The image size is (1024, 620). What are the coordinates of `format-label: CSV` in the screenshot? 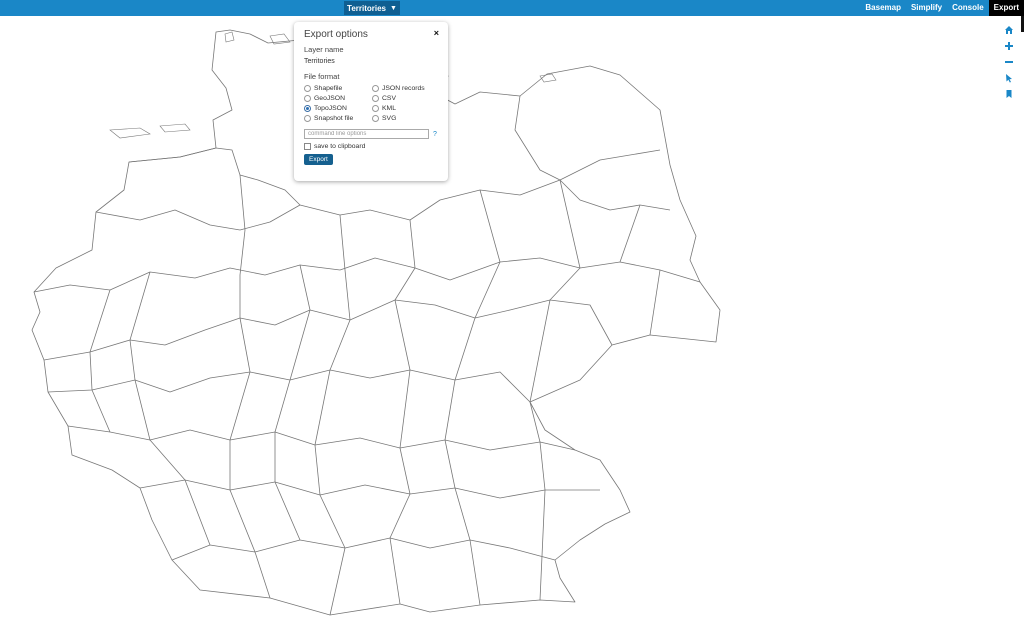 It's located at (389, 98).